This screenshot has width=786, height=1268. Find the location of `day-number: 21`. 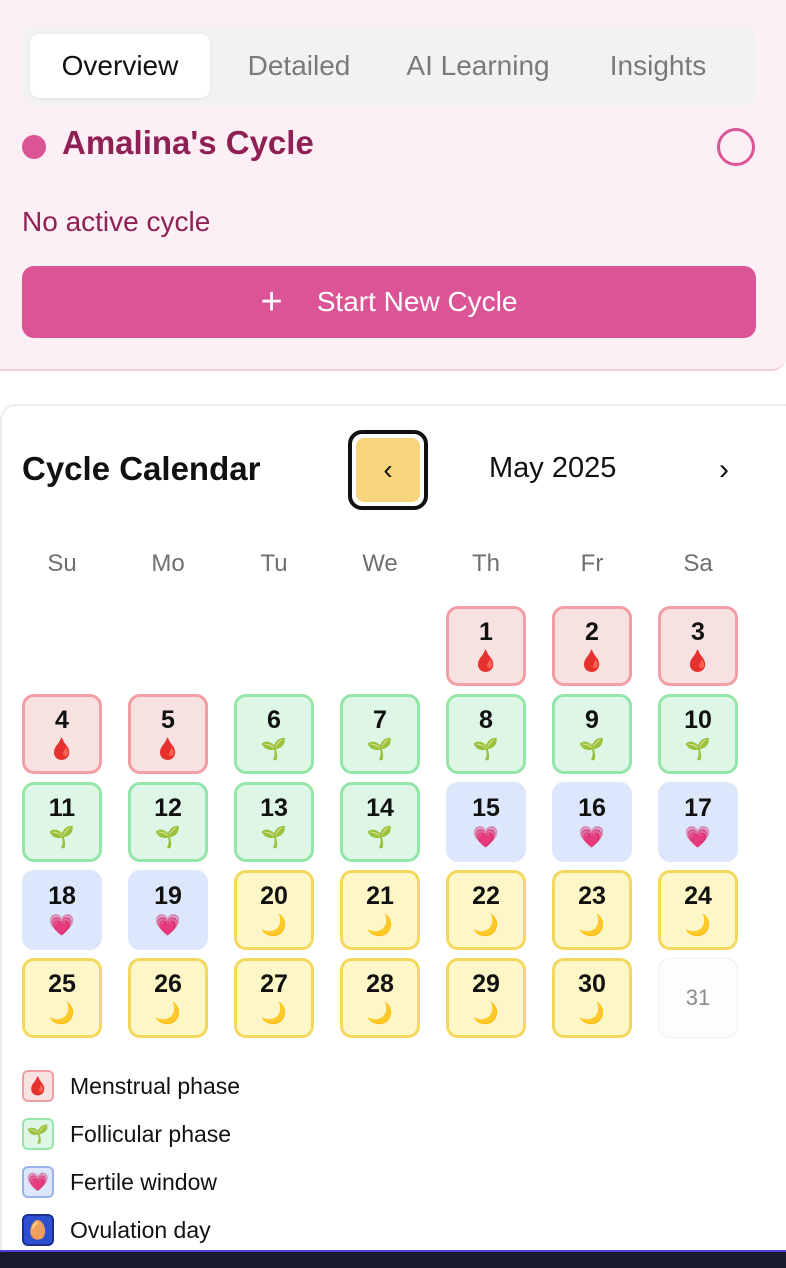

day-number: 21 is located at coordinates (380, 896).